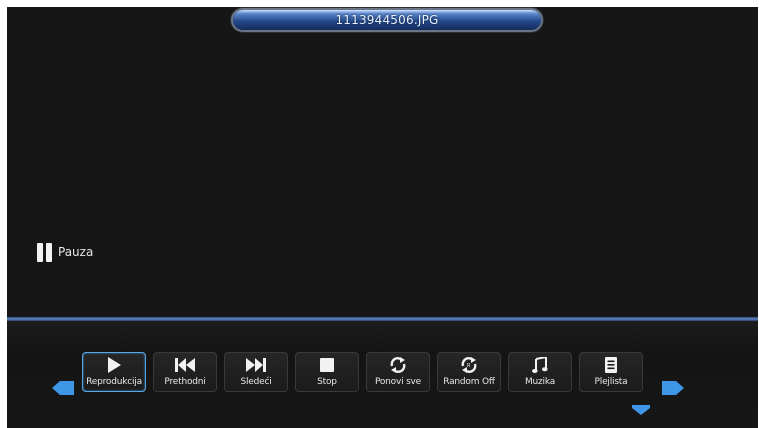 The image size is (759, 428). I want to click on previous-label: Prethodni, so click(185, 382).